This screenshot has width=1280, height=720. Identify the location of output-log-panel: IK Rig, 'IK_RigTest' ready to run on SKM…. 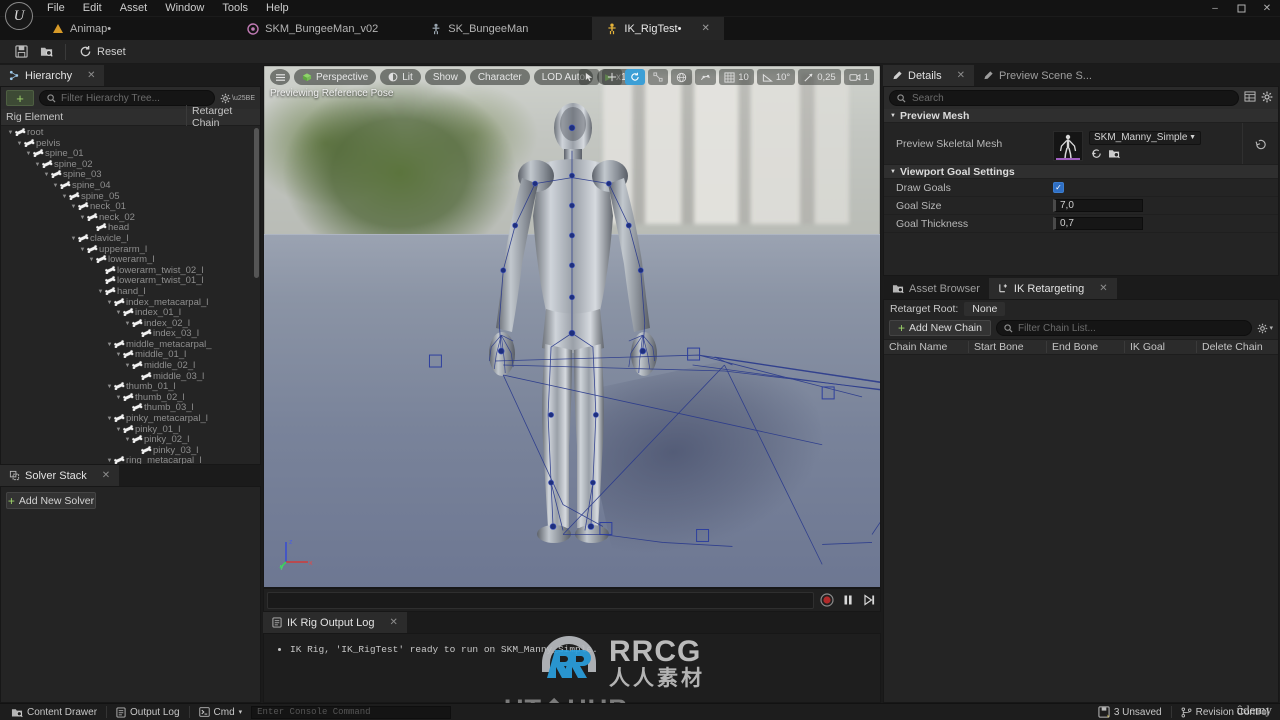
(572, 668).